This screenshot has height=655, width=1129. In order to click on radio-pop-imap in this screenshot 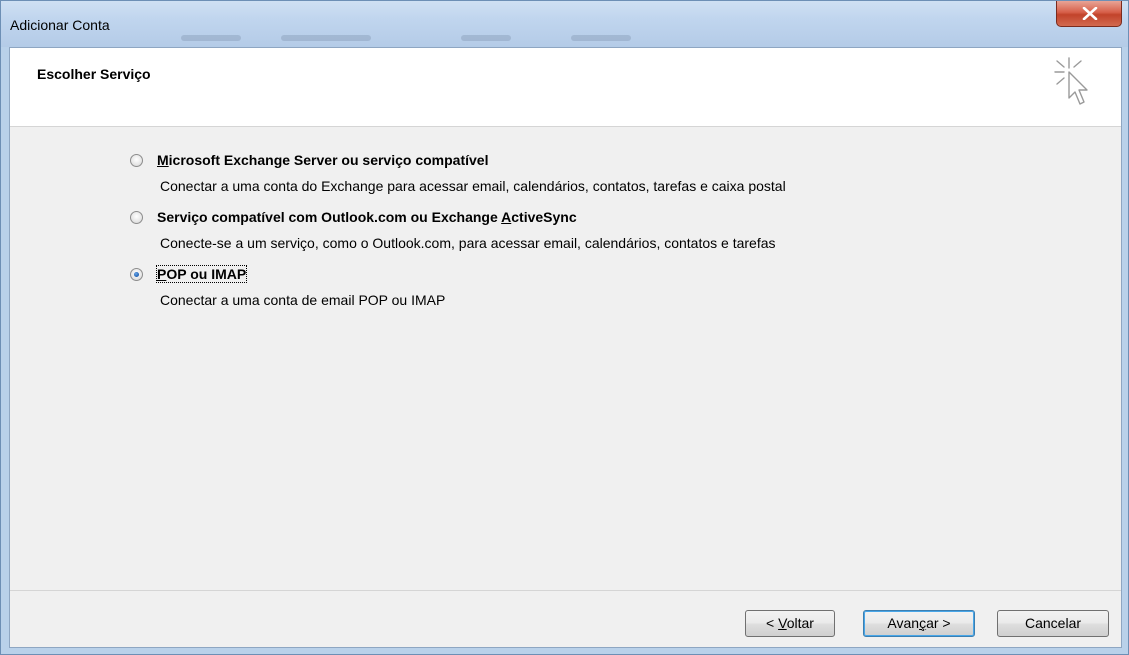, I will do `click(136, 274)`.